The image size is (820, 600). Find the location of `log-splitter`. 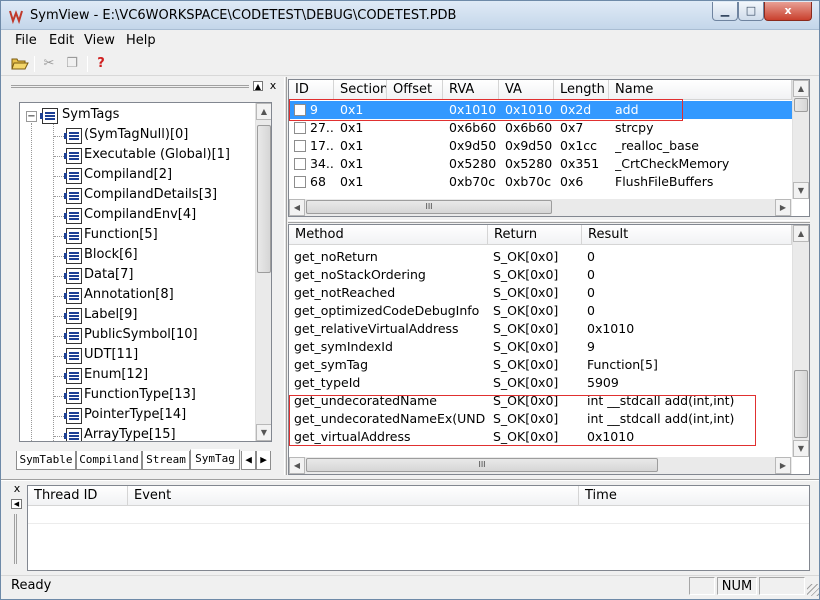

log-splitter is located at coordinates (410, 480).